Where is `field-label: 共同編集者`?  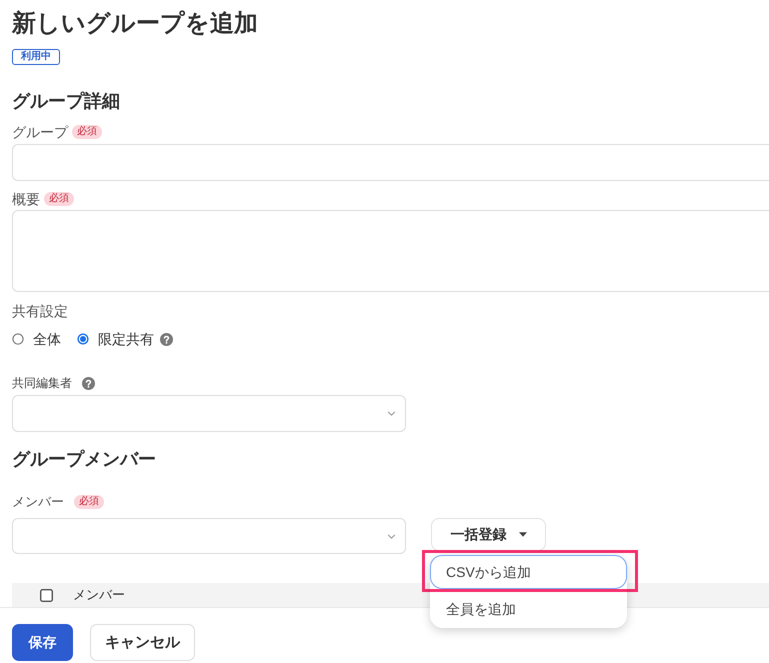 field-label: 共同編集者 is located at coordinates (42, 383).